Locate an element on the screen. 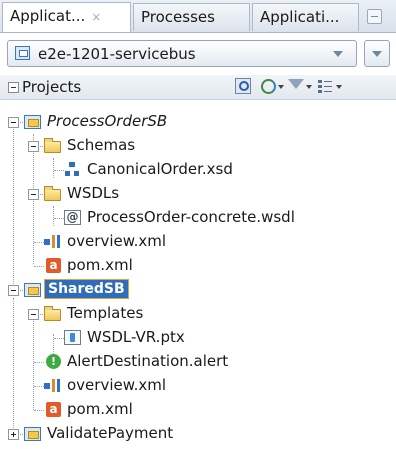 The height and width of the screenshot is (449, 396). chevron-down-icon is located at coordinates (338, 54).